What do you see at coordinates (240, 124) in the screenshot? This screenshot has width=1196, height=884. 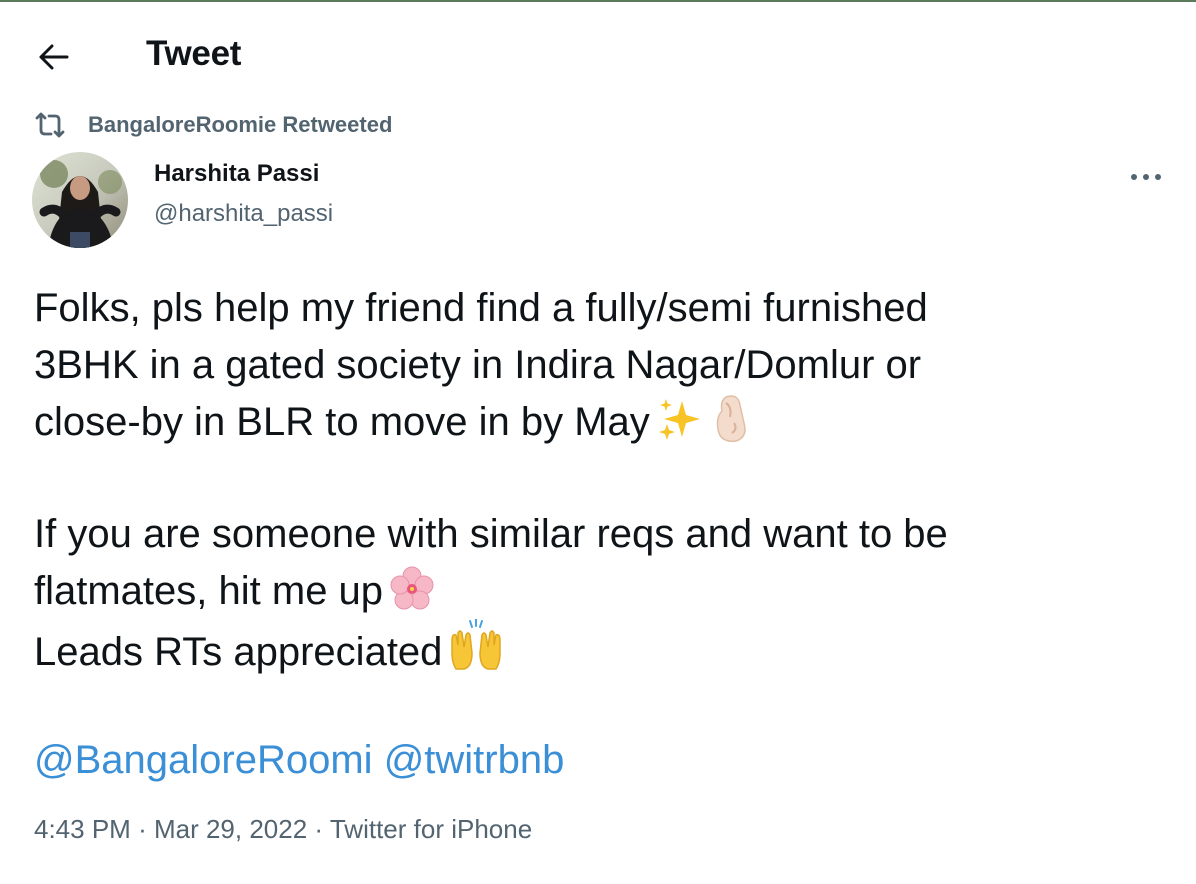 I see `retweet-context-label: BangaloreRoomie Retweeted` at bounding box center [240, 124].